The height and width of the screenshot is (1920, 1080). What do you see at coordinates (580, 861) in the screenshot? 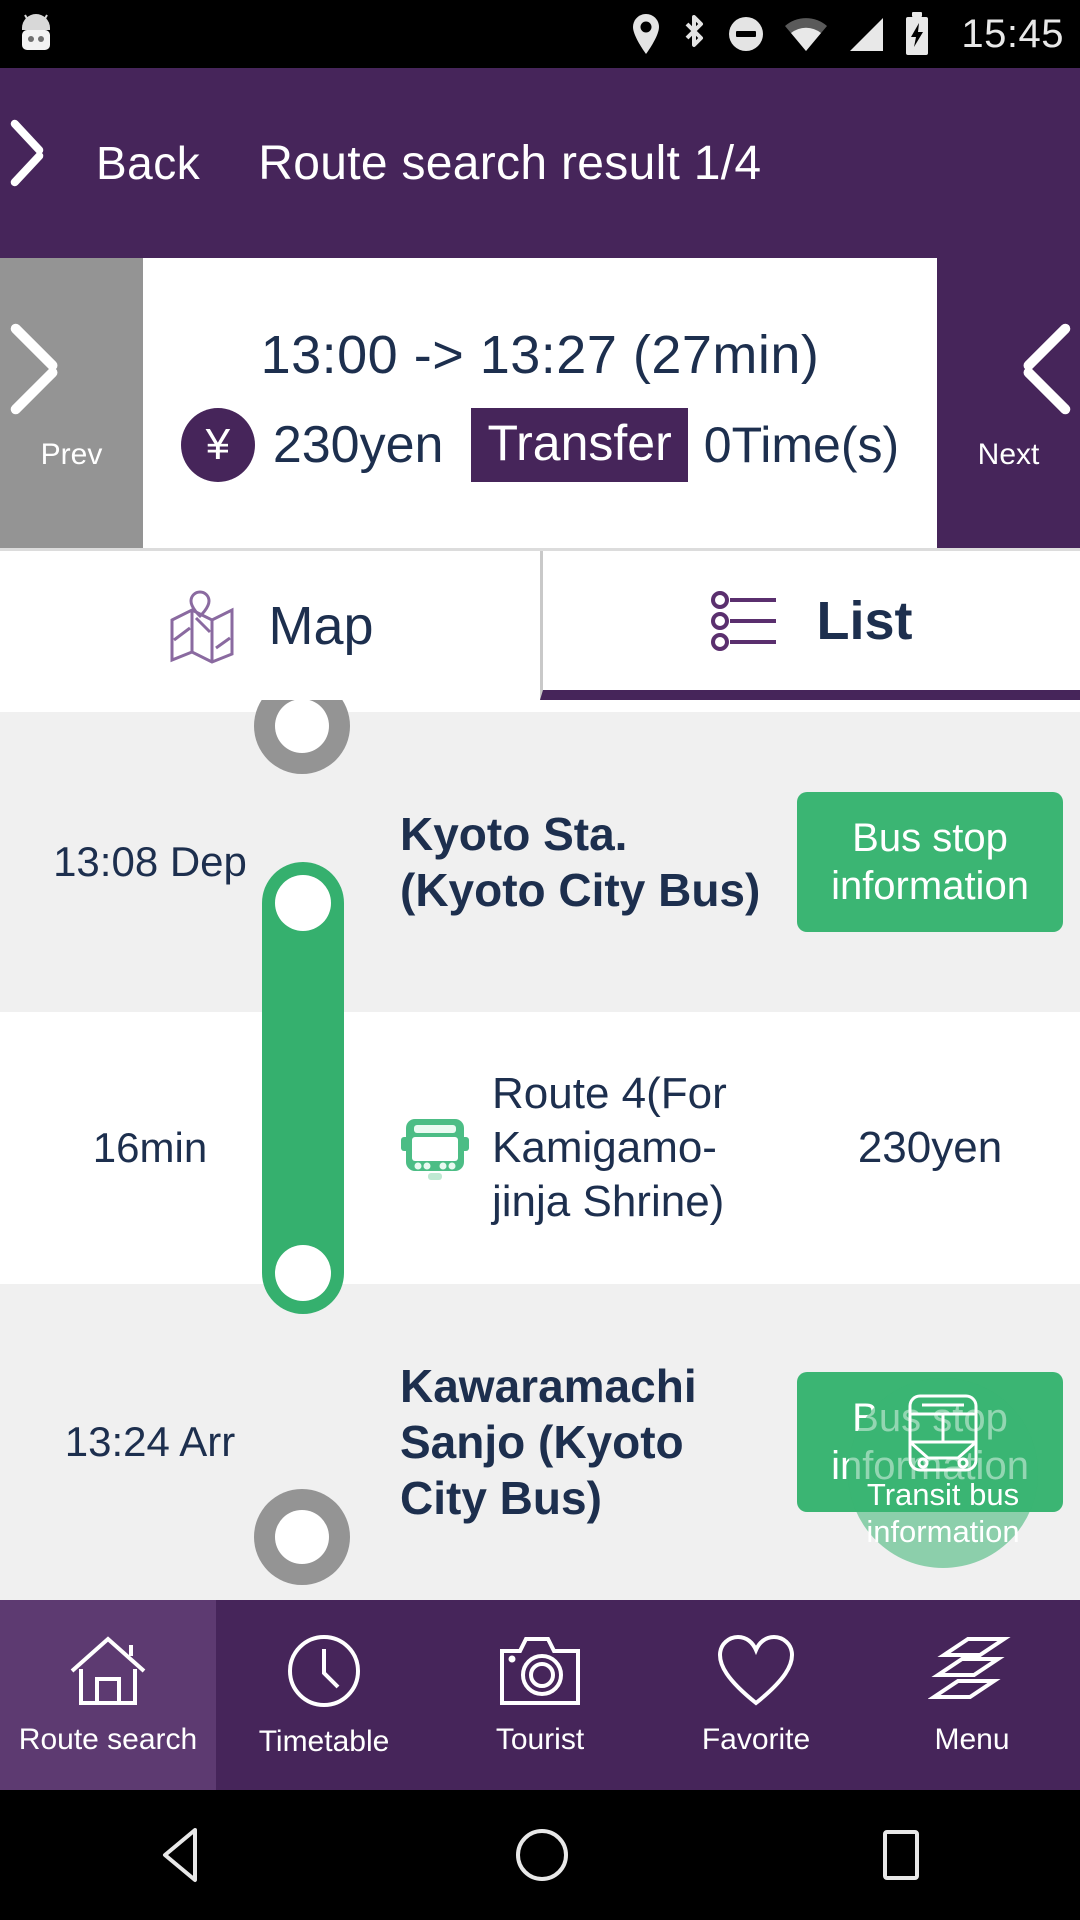
I see `departure-stop-name: Kyoto Sta. (Kyoto City Bus)` at bounding box center [580, 861].